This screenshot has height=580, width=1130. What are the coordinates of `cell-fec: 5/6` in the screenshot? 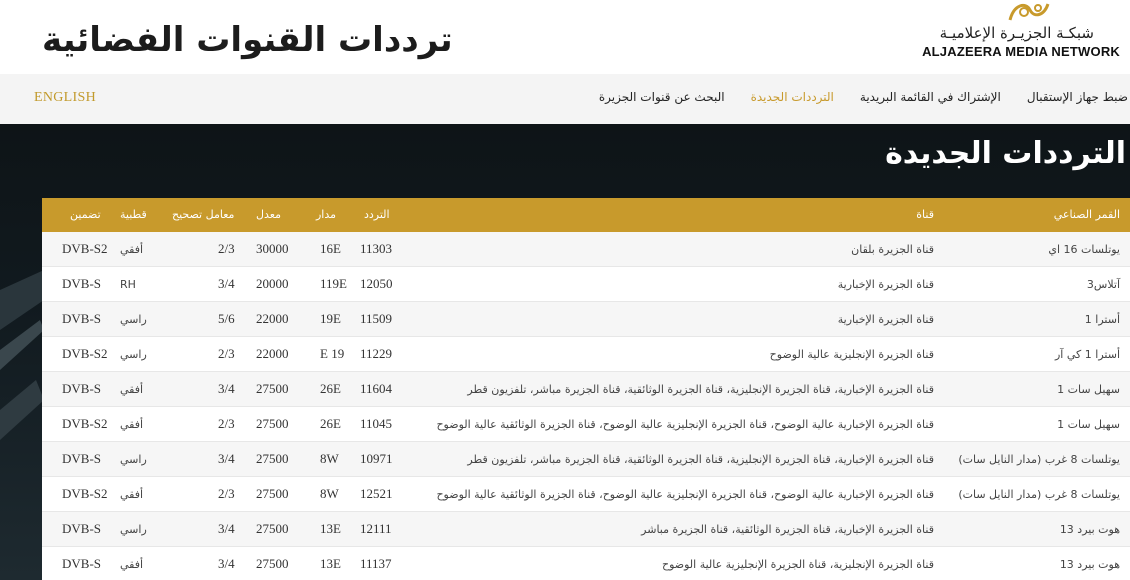 It's located at (226, 318).